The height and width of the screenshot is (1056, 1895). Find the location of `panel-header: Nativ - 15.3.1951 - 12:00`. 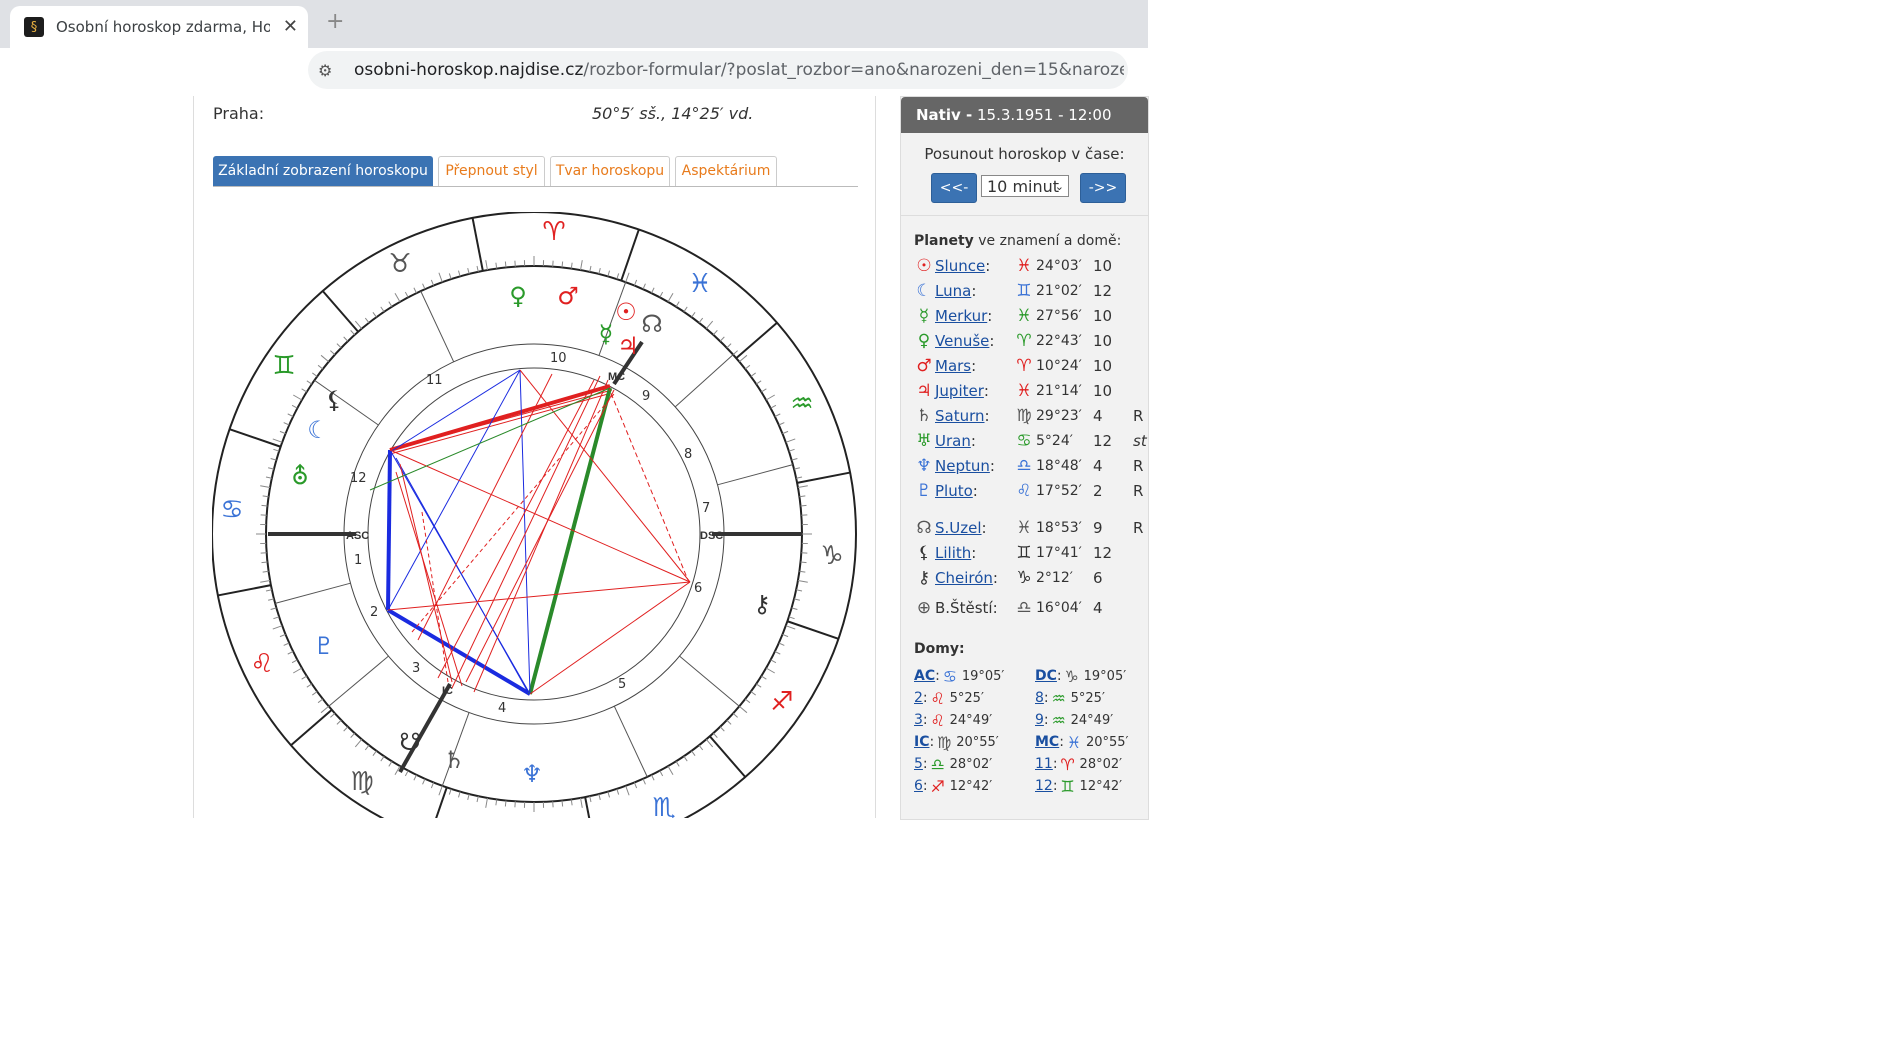

panel-header: Nativ - 15.3.1951 - 12:00 is located at coordinates (1024, 115).